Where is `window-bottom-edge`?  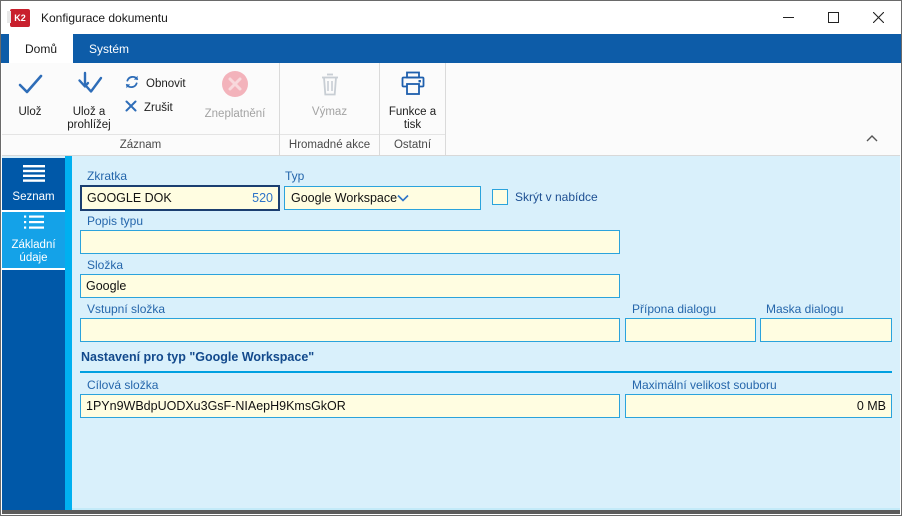
window-bottom-edge is located at coordinates (451, 512).